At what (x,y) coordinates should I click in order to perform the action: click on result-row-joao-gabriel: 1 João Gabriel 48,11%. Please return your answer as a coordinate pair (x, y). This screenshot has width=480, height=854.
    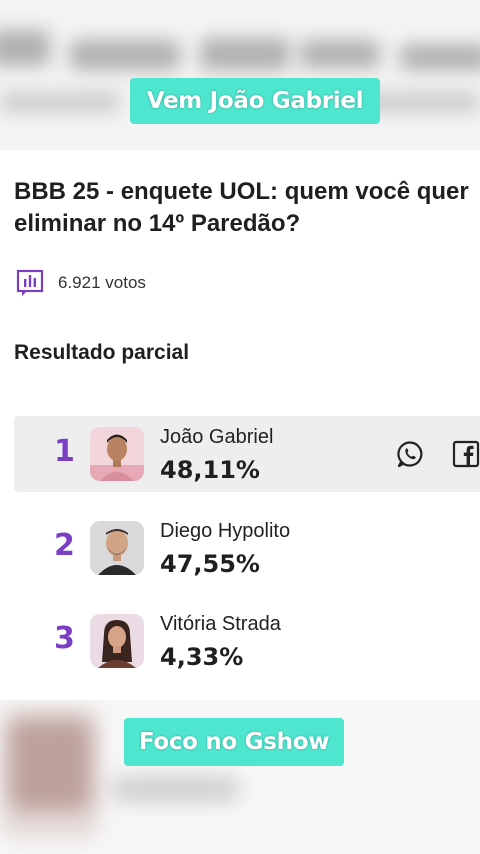
    Looking at the image, I should click on (247, 454).